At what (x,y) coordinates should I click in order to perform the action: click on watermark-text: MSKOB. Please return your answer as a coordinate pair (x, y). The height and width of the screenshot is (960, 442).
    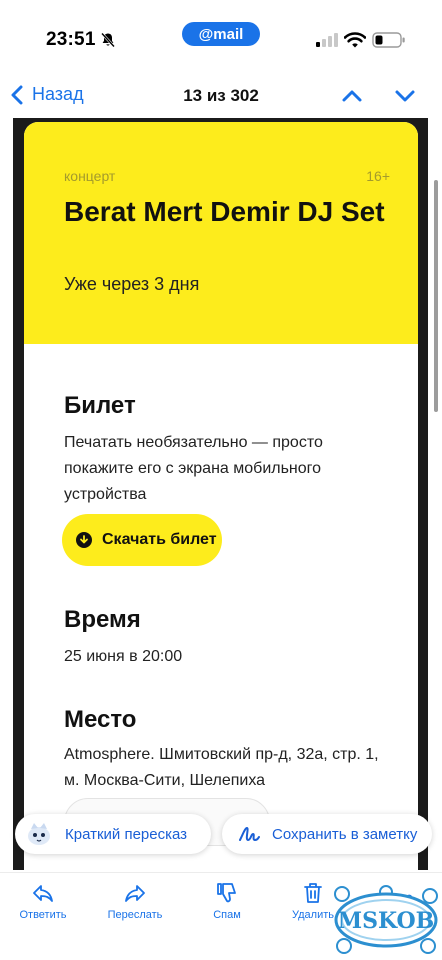
    Looking at the image, I should click on (386, 921).